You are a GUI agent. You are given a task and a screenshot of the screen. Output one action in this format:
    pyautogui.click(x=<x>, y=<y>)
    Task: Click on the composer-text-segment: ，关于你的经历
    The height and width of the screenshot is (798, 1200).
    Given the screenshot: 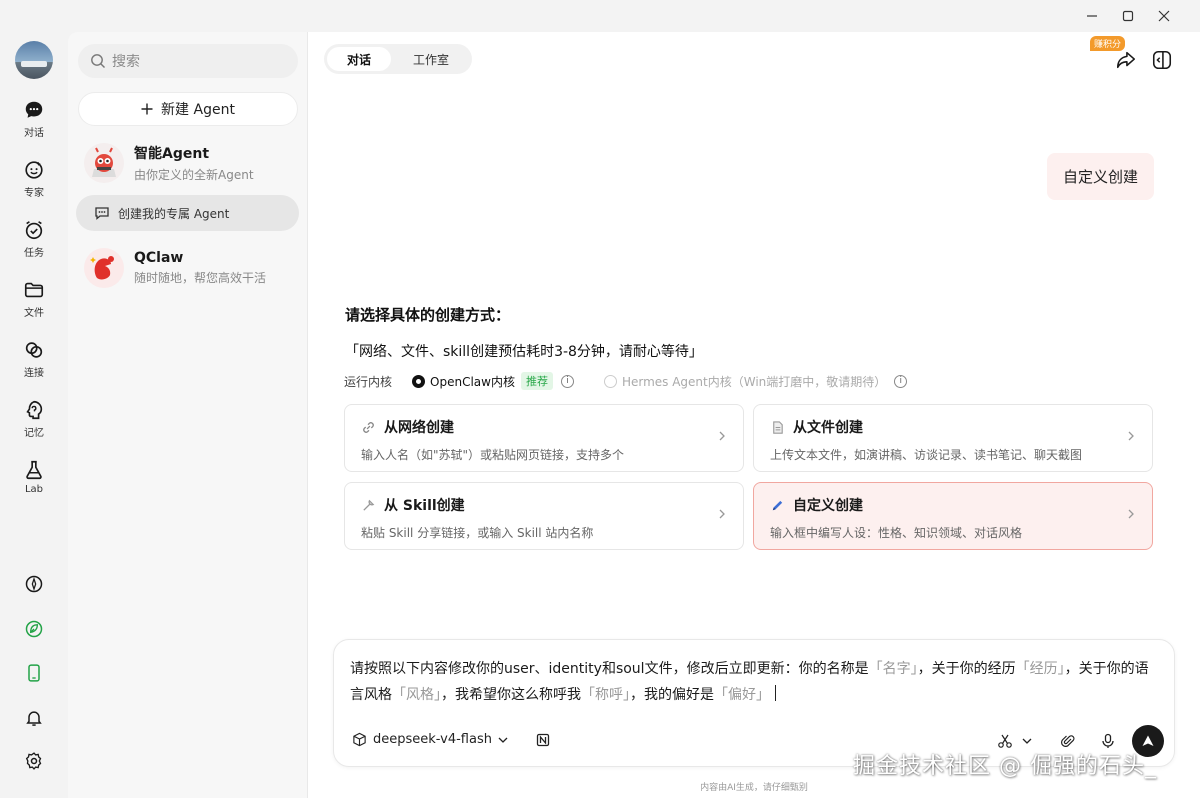 What is the action you would take?
    pyautogui.click(x=966, y=669)
    